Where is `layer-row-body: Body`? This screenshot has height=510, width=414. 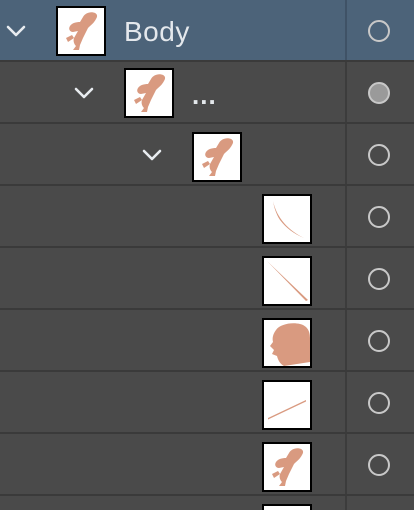 layer-row-body: Body is located at coordinates (207, 31).